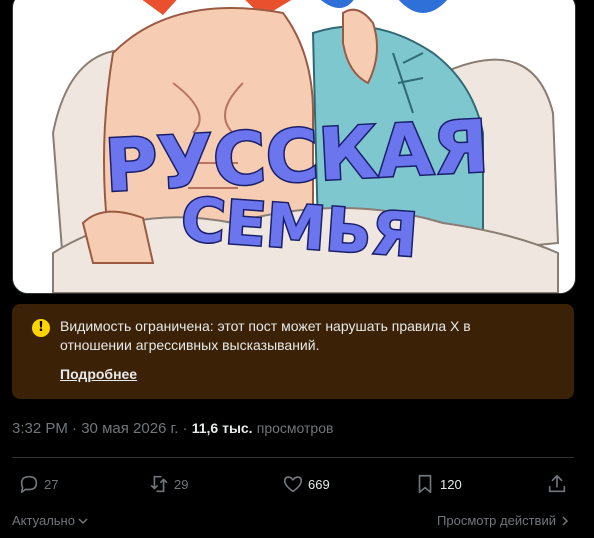 The image size is (594, 538). What do you see at coordinates (222, 428) in the screenshot?
I see `views-count: 11,6 тыс.` at bounding box center [222, 428].